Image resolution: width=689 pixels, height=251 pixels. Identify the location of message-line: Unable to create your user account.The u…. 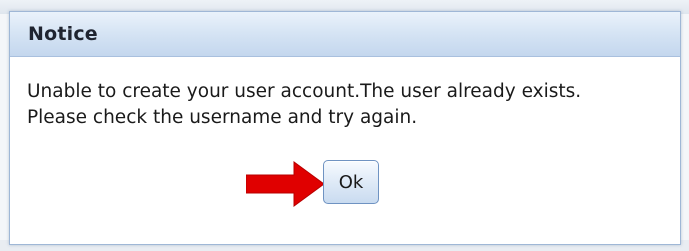
(304, 91).